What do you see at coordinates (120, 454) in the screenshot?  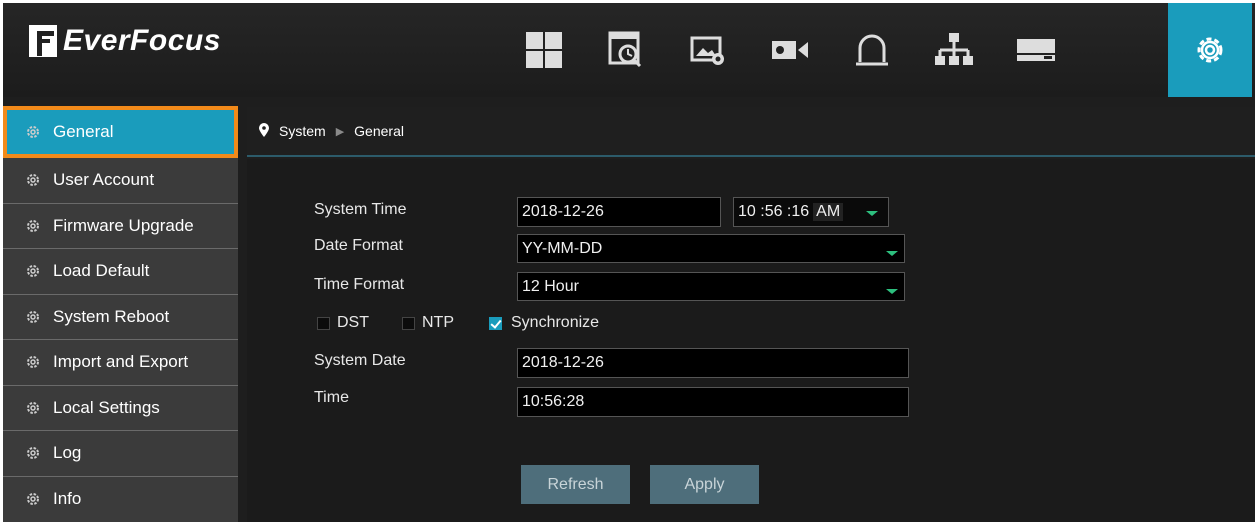 I see `sidebar-item-log: Log` at bounding box center [120, 454].